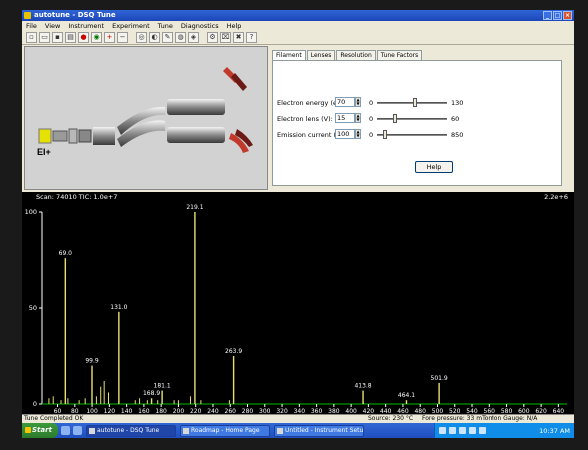 This screenshot has width=588, height=450. I want to click on menu-view: View, so click(52, 26).